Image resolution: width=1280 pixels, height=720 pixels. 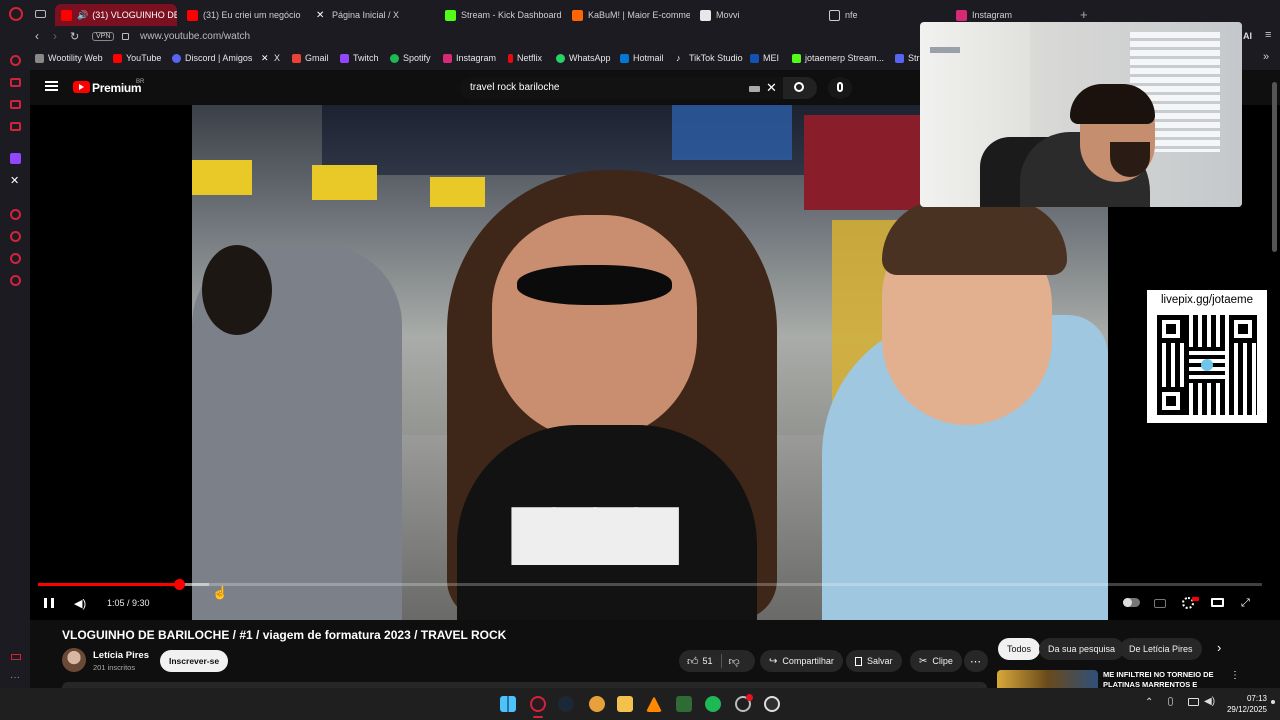 I want to click on aria-icon, so click(x=15, y=60).